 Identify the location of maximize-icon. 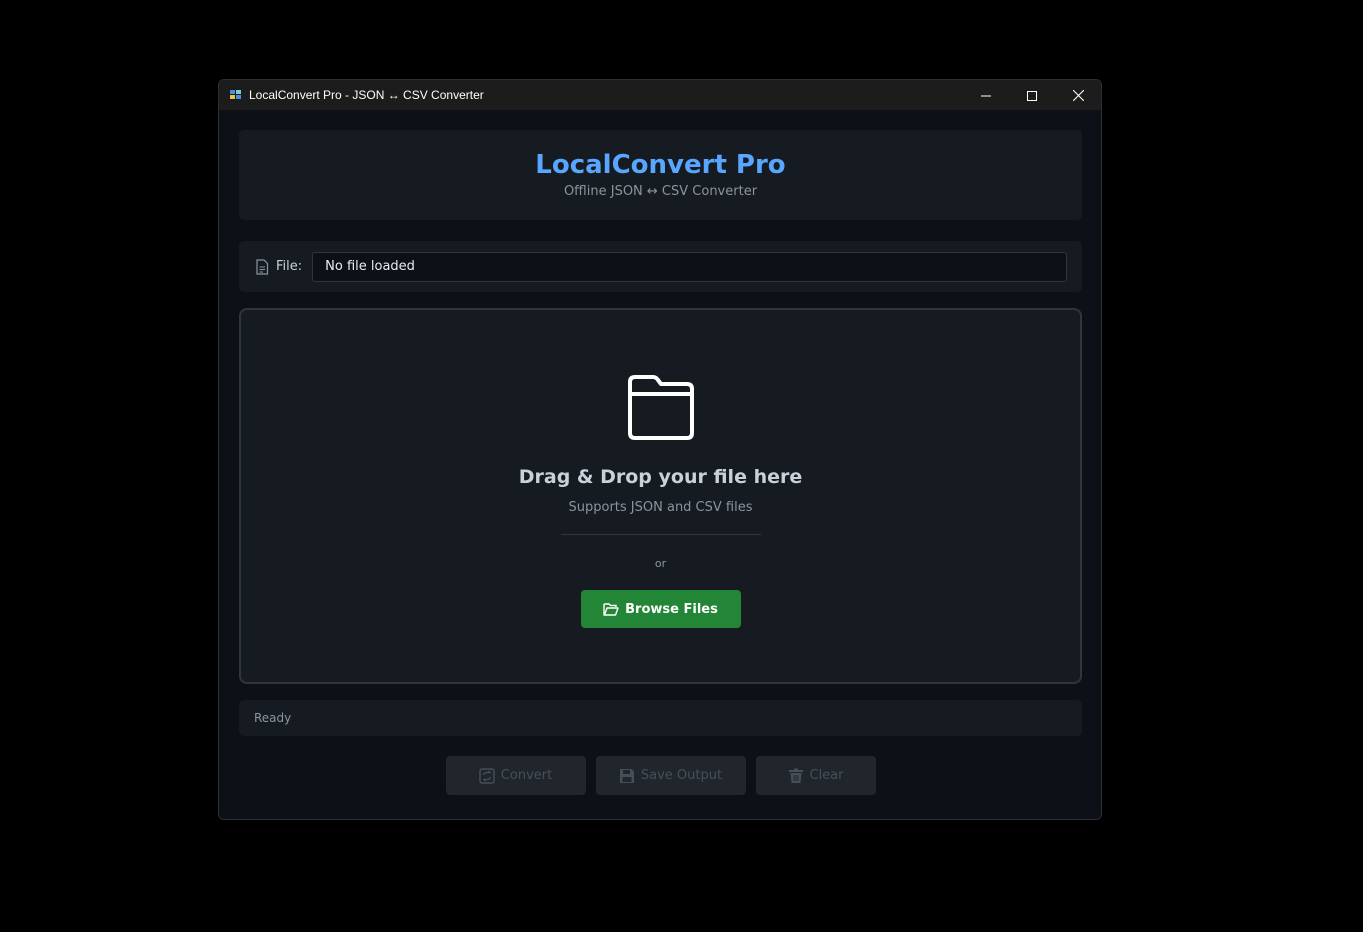
(1032, 95).